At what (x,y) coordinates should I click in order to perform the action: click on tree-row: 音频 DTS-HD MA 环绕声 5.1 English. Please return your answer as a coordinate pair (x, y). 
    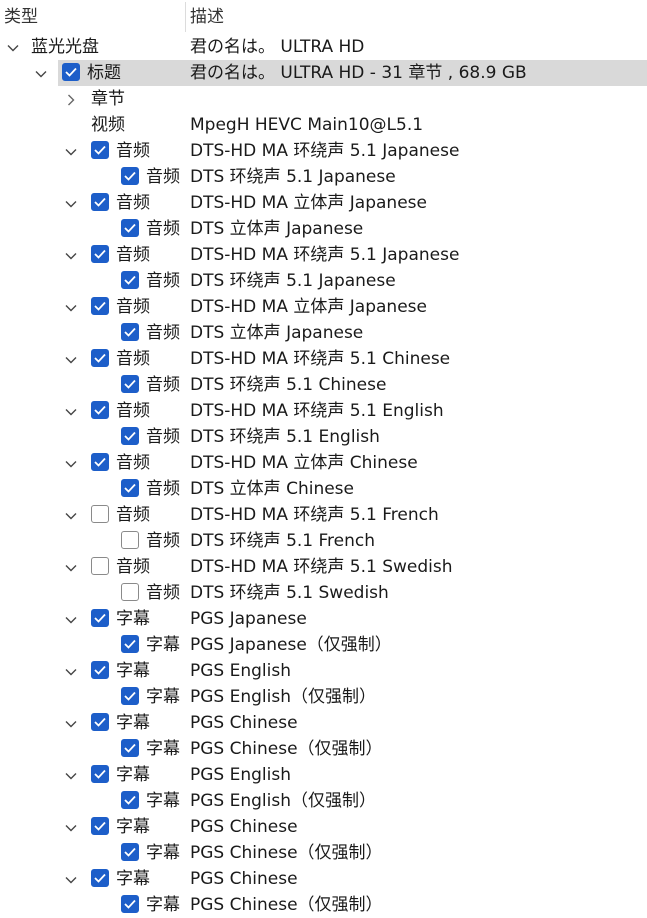
    Looking at the image, I should click on (323, 411).